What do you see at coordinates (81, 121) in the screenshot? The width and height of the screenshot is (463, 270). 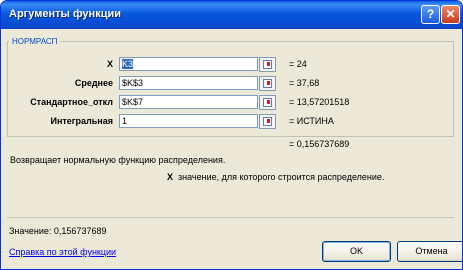 I see `arg-label-cumulative: Интегральная` at bounding box center [81, 121].